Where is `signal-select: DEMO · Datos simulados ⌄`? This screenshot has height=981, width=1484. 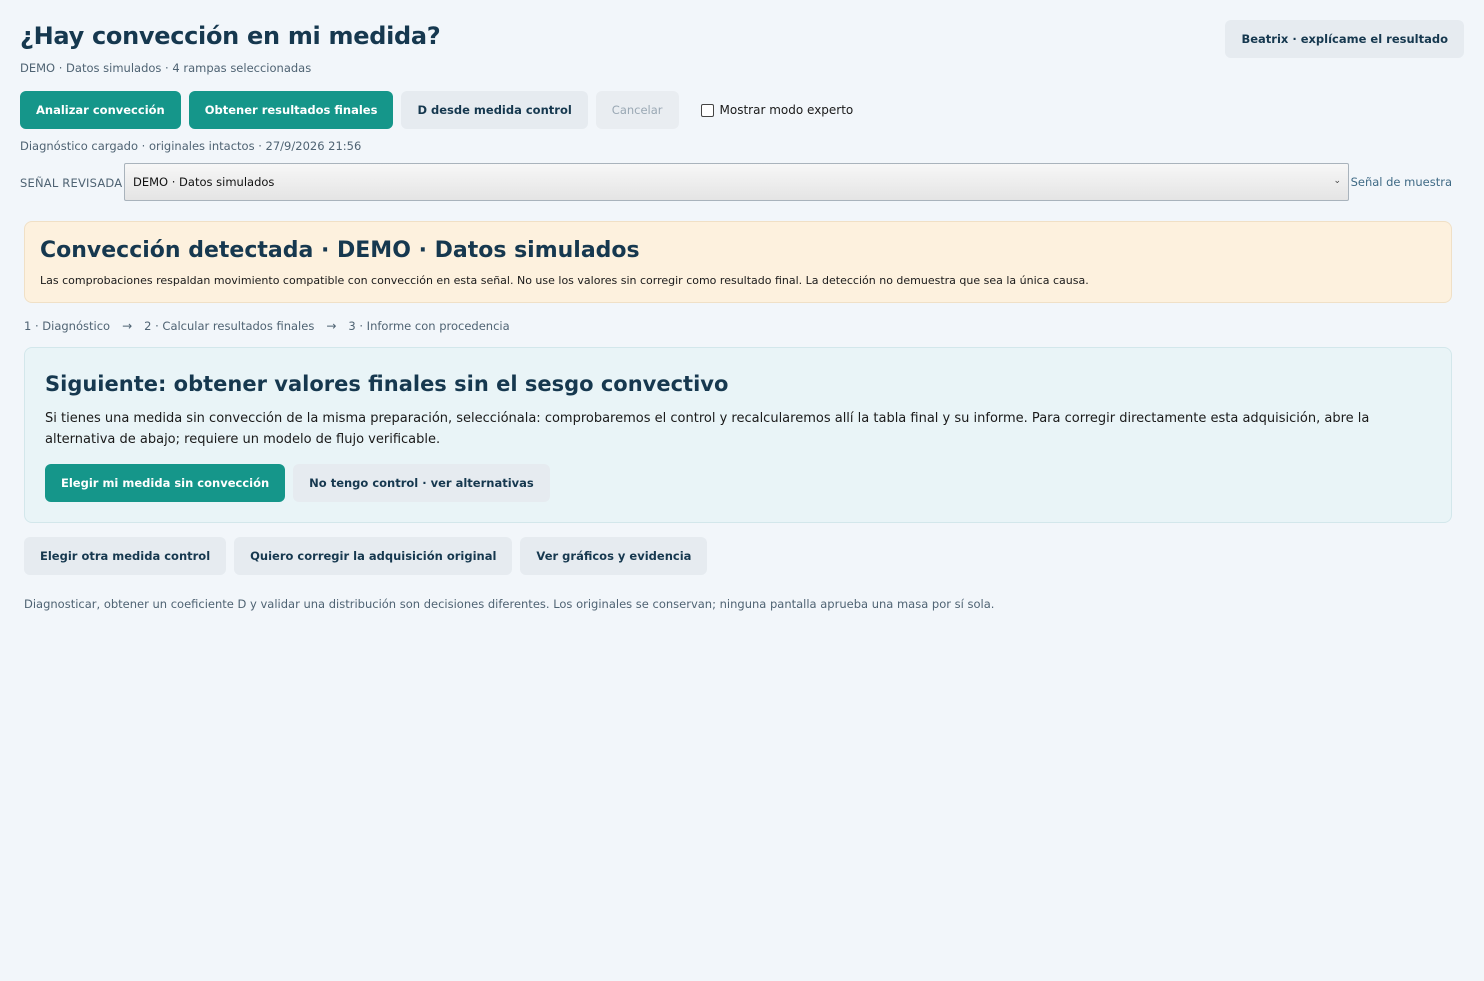 signal-select: DEMO · Datos simulados ⌄ is located at coordinates (736, 182).